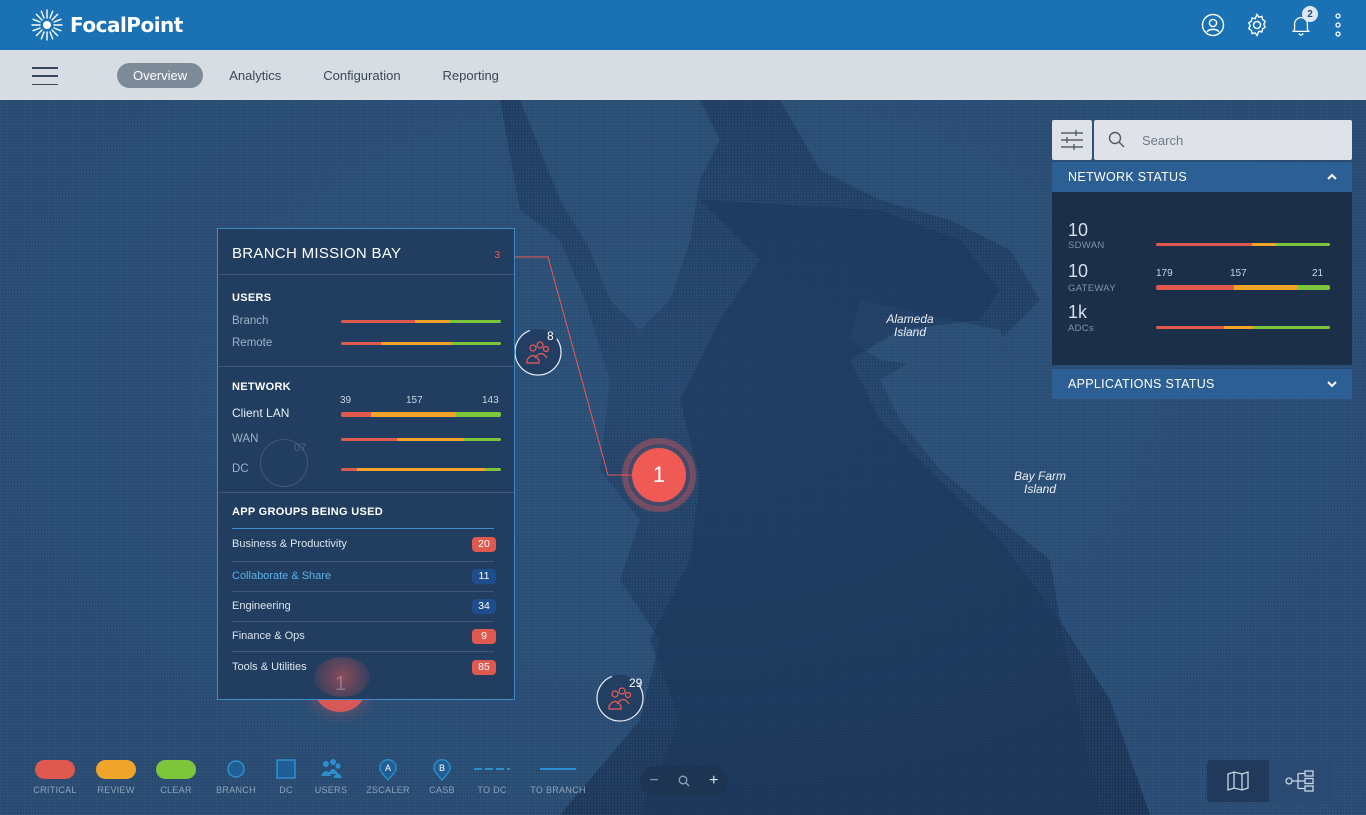 This screenshot has width=1366, height=815. What do you see at coordinates (236, 769) in the screenshot?
I see `branch-circle-icon` at bounding box center [236, 769].